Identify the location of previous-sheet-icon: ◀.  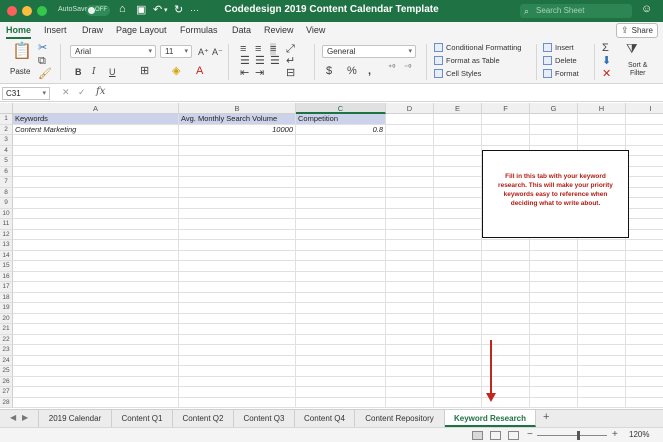
(13, 417).